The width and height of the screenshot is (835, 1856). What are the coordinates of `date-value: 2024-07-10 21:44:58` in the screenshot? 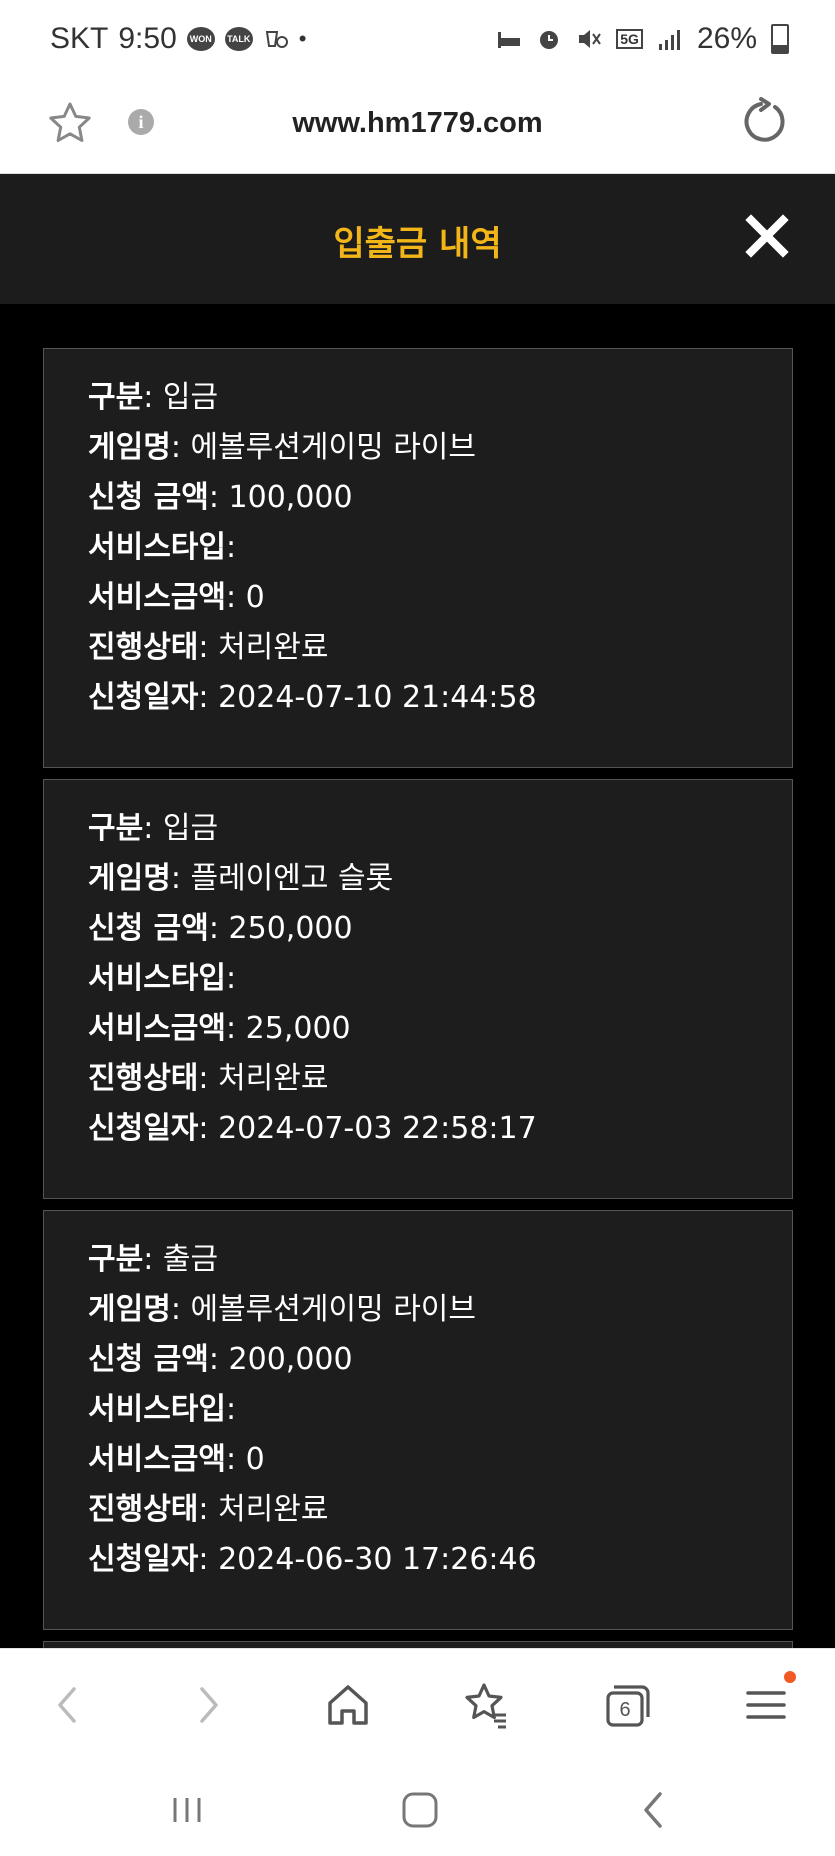 It's located at (377, 697).